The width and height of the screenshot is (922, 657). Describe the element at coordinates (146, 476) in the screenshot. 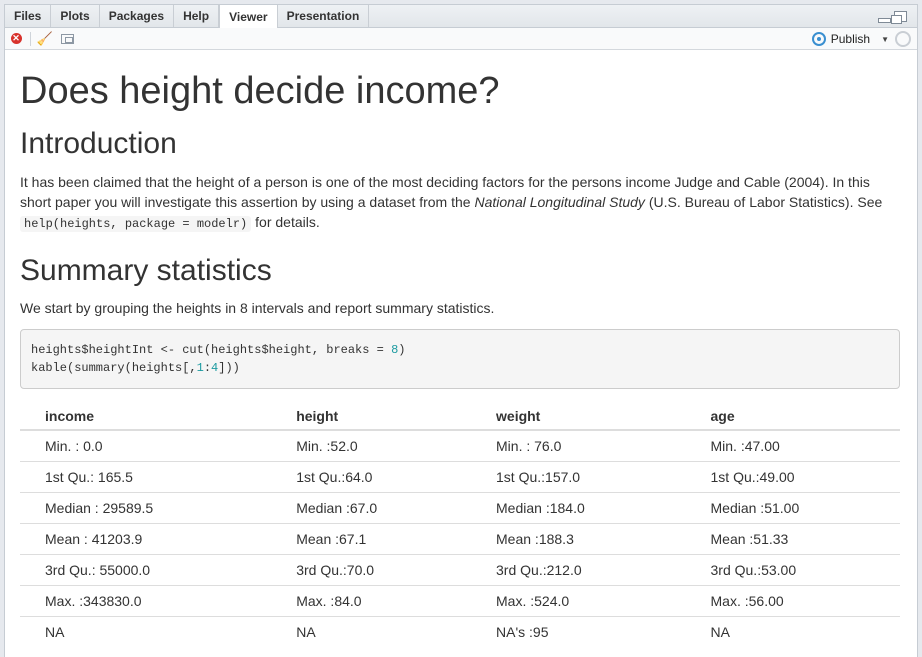

I see `table-cell: 1st Qu.: 165.5` at that location.